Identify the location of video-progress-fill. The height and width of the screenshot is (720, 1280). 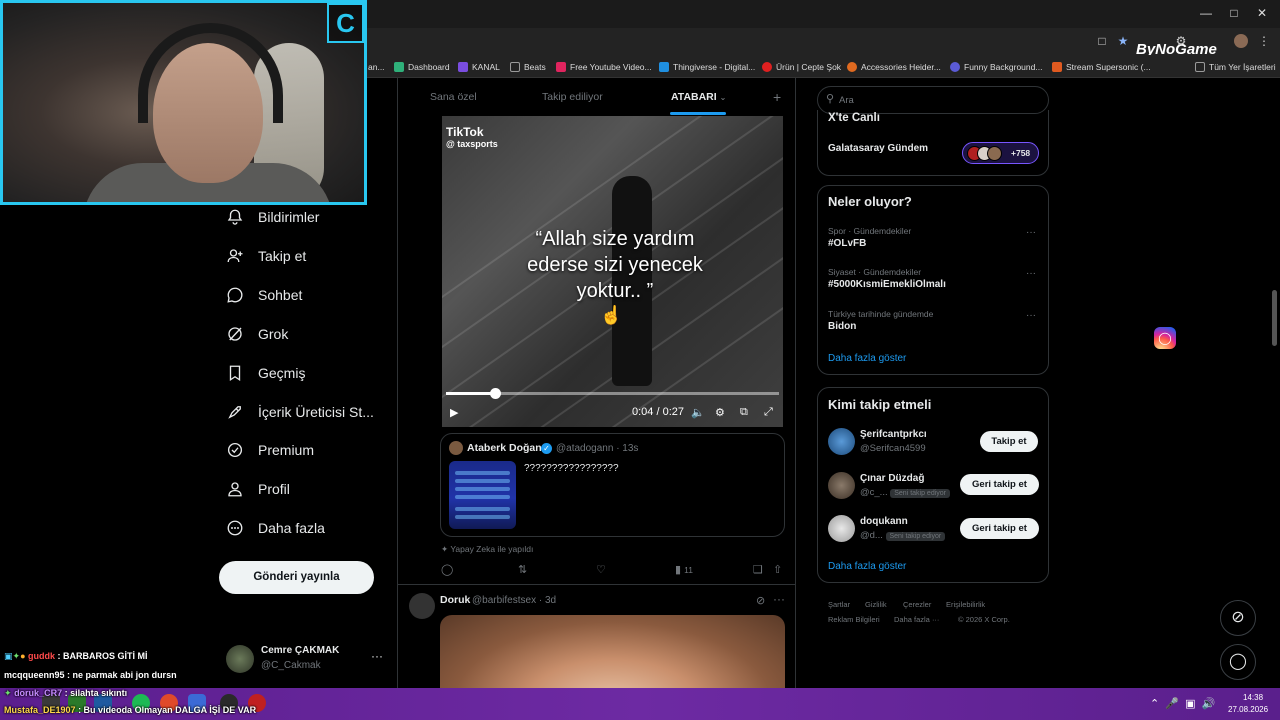
(471, 393).